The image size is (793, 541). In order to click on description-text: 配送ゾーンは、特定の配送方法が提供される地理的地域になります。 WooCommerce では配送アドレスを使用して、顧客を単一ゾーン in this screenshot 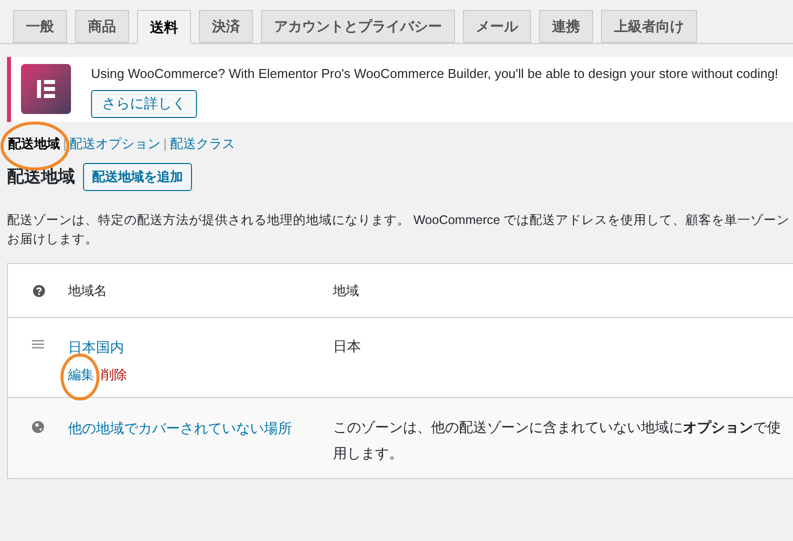, I will do `click(399, 220)`.